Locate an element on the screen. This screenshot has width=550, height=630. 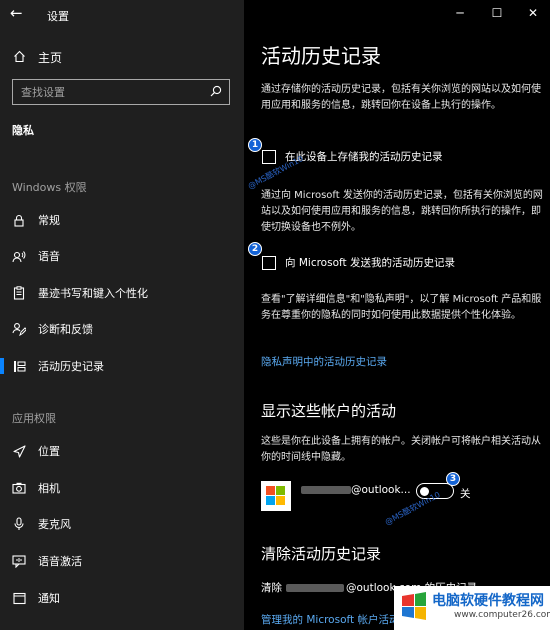
step-badge-2: 2 is located at coordinates (255, 249).